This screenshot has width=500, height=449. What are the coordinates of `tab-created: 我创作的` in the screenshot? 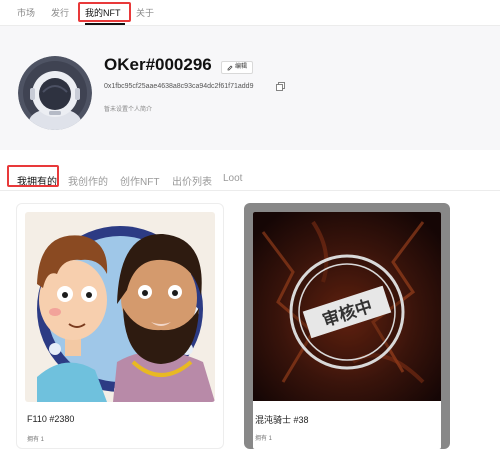 It's located at (88, 180).